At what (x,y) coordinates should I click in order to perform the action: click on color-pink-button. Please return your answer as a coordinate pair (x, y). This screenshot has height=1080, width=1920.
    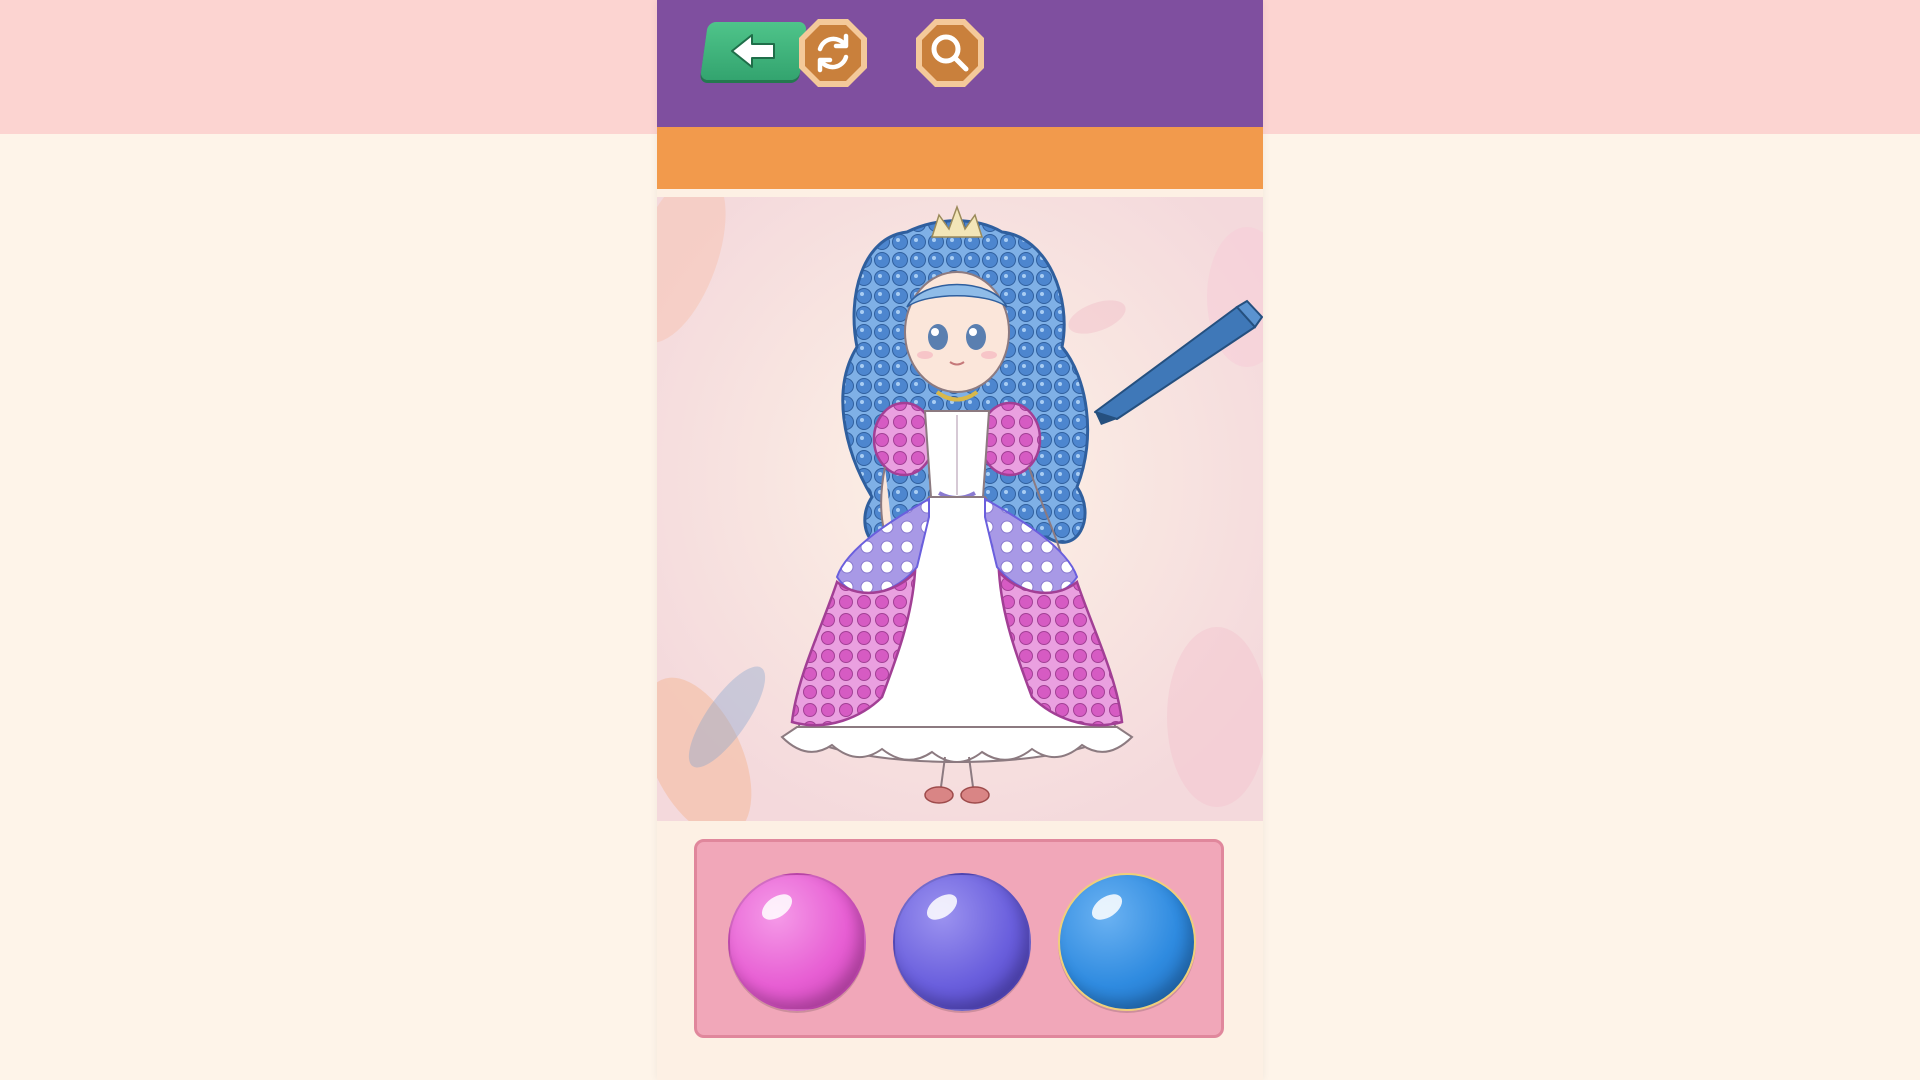
    Looking at the image, I should click on (797, 942).